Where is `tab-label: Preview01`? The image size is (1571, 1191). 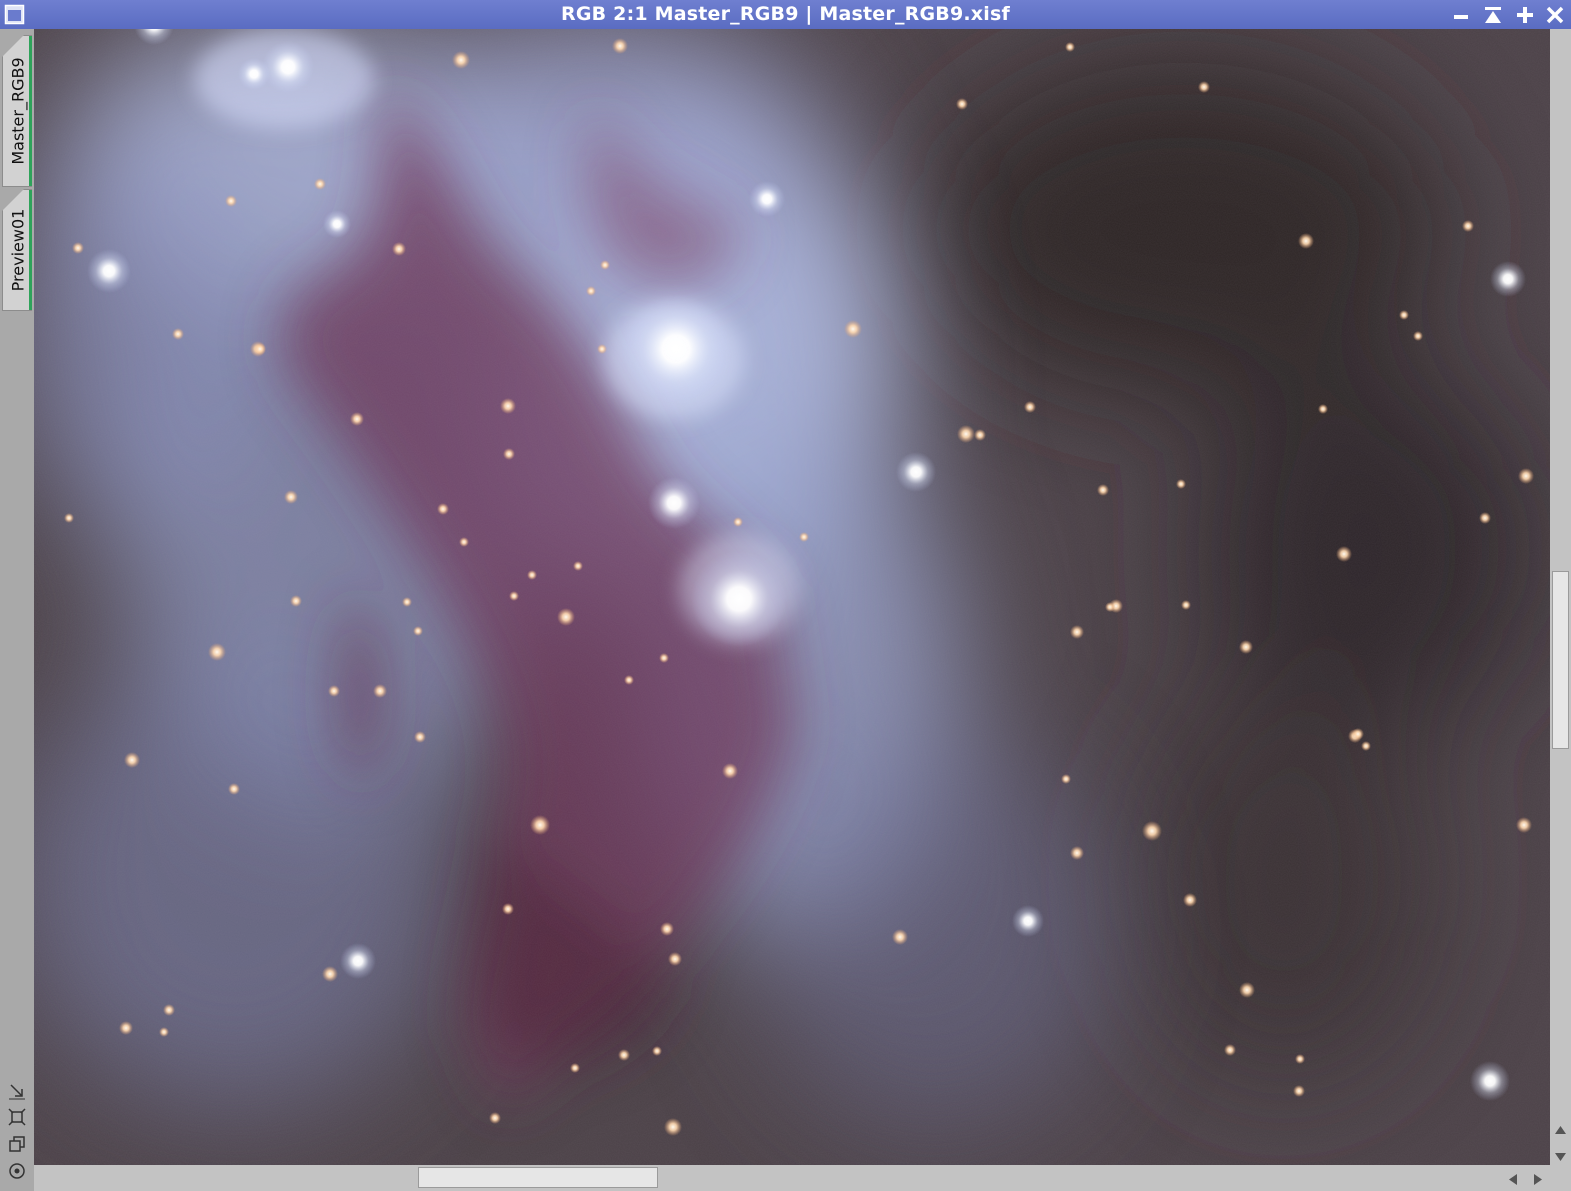
tab-label: Preview01 is located at coordinates (17, 250).